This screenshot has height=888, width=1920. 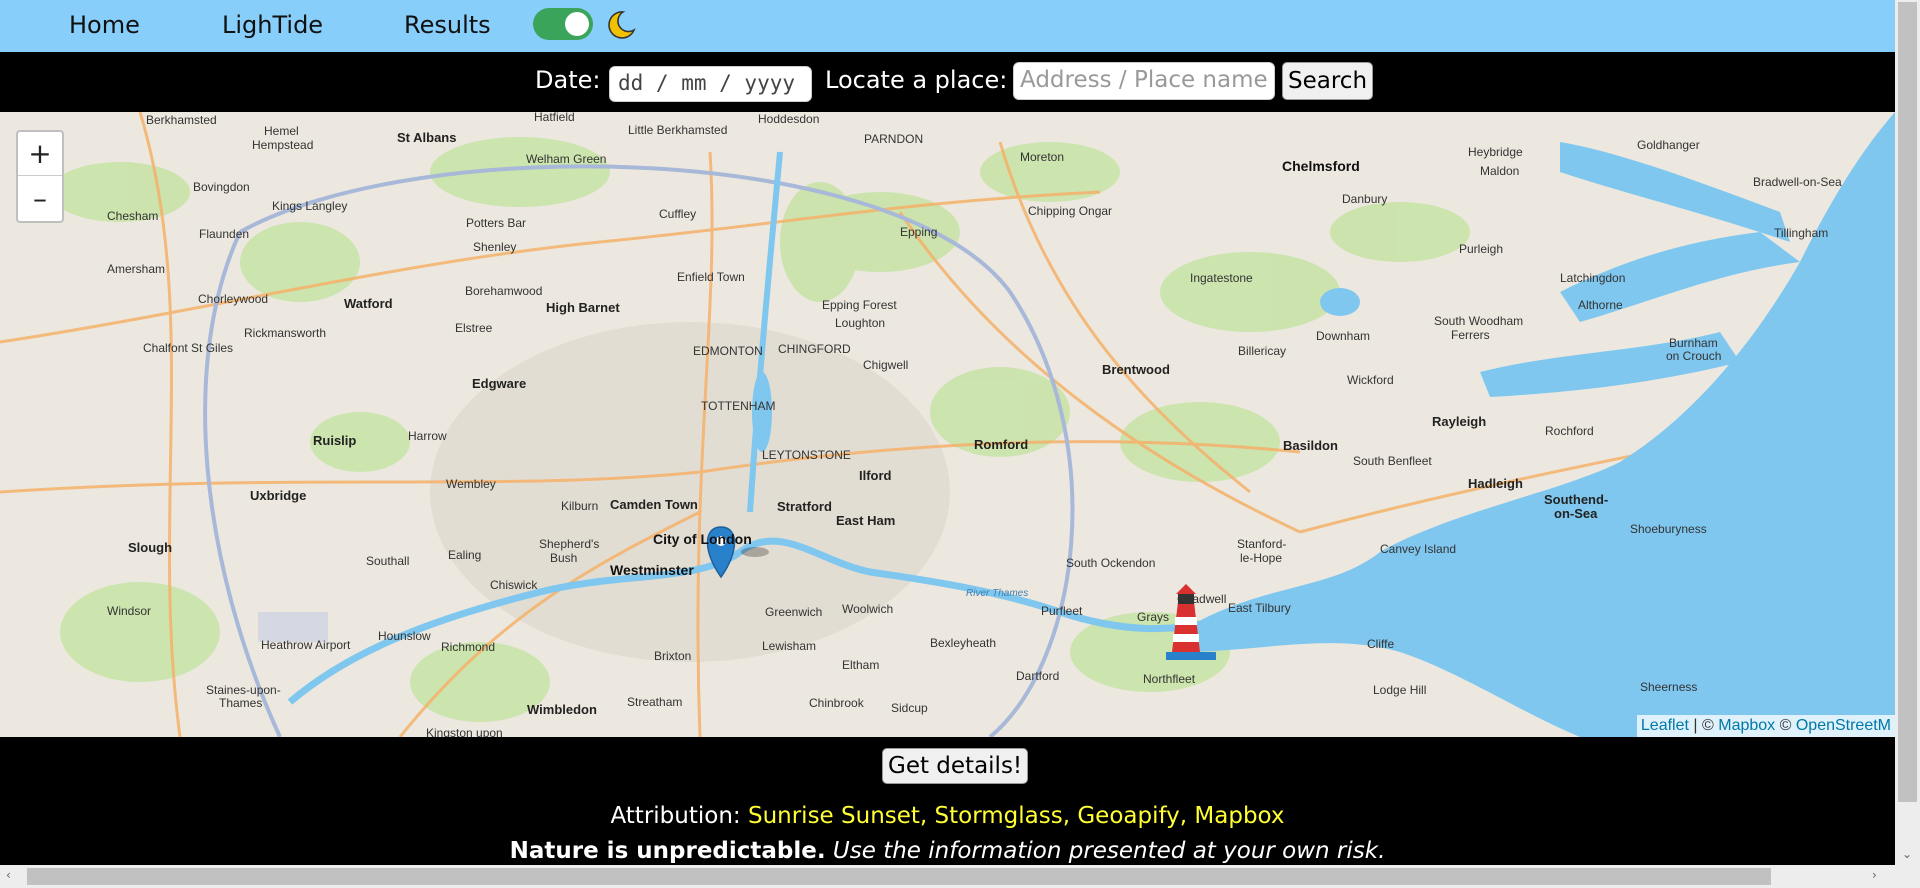 I want to click on place-label: Chigwell, so click(x=886, y=365).